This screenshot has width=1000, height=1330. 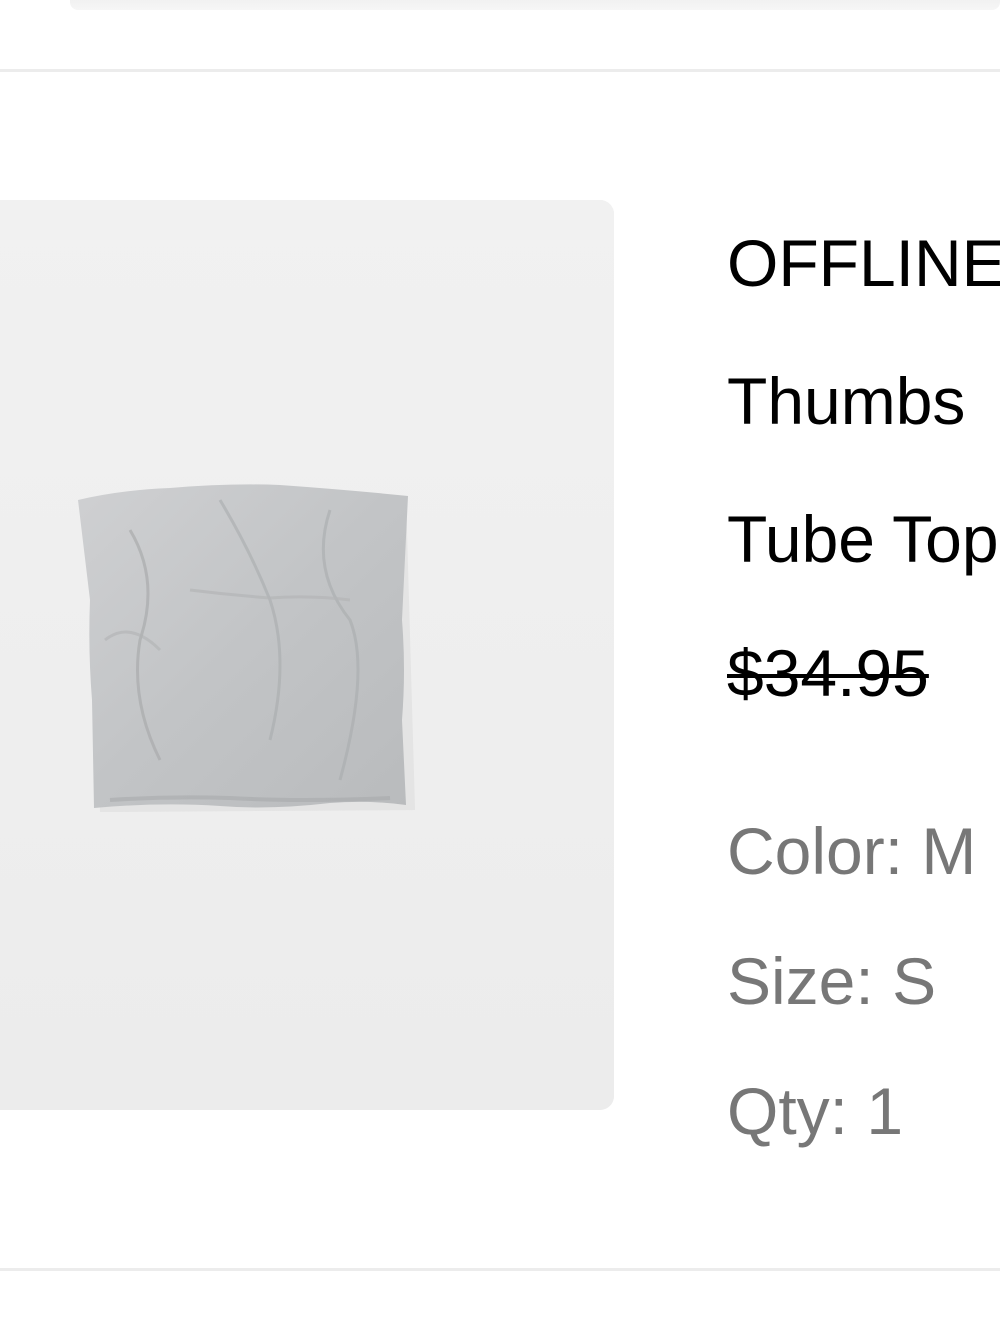 I want to click on color-label: Color: M, so click(x=852, y=851).